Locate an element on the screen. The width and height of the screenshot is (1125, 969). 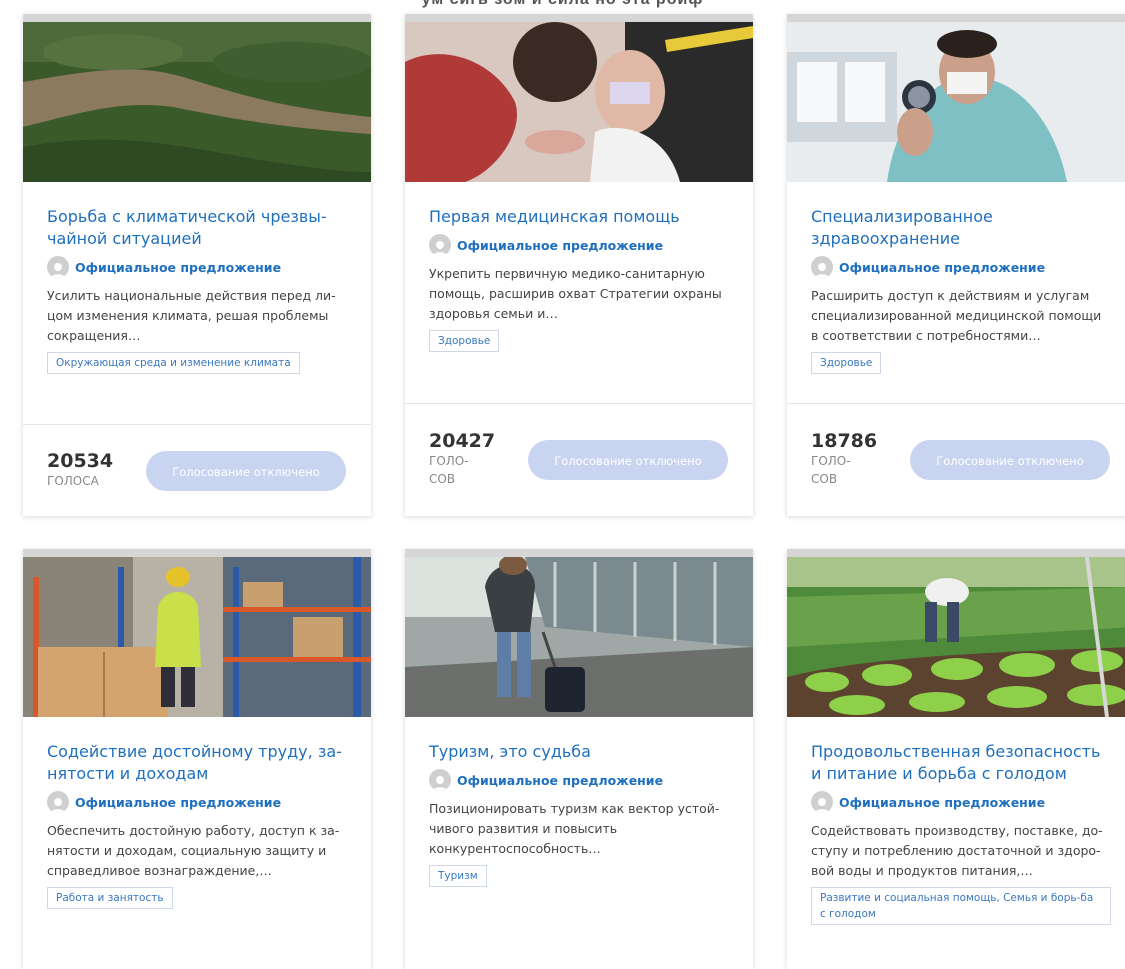
proposal-tag: Окружающая среда и изменение климата is located at coordinates (173, 363).